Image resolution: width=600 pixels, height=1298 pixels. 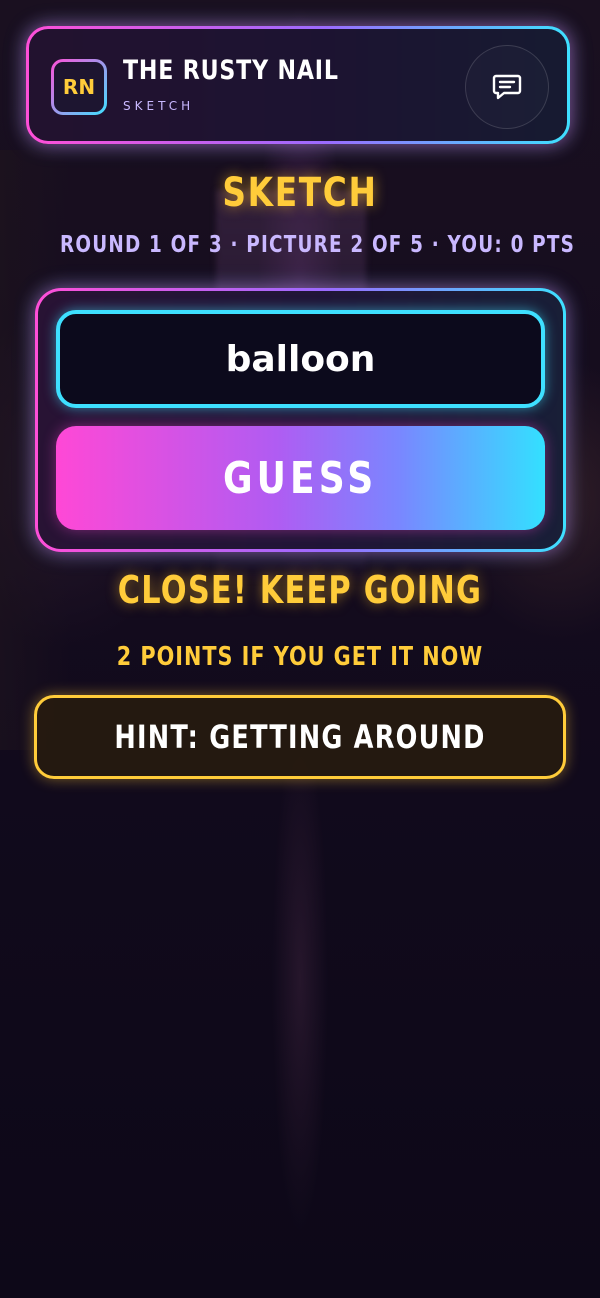 What do you see at coordinates (300, 590) in the screenshot?
I see `feedback-message: CLOSE! KEEP GOING` at bounding box center [300, 590].